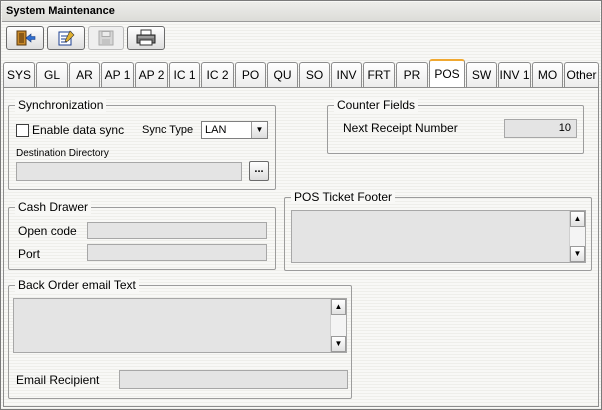  What do you see at coordinates (338, 325) in the screenshot?
I see `back-order-email-scrollbar: ▲ ▼` at bounding box center [338, 325].